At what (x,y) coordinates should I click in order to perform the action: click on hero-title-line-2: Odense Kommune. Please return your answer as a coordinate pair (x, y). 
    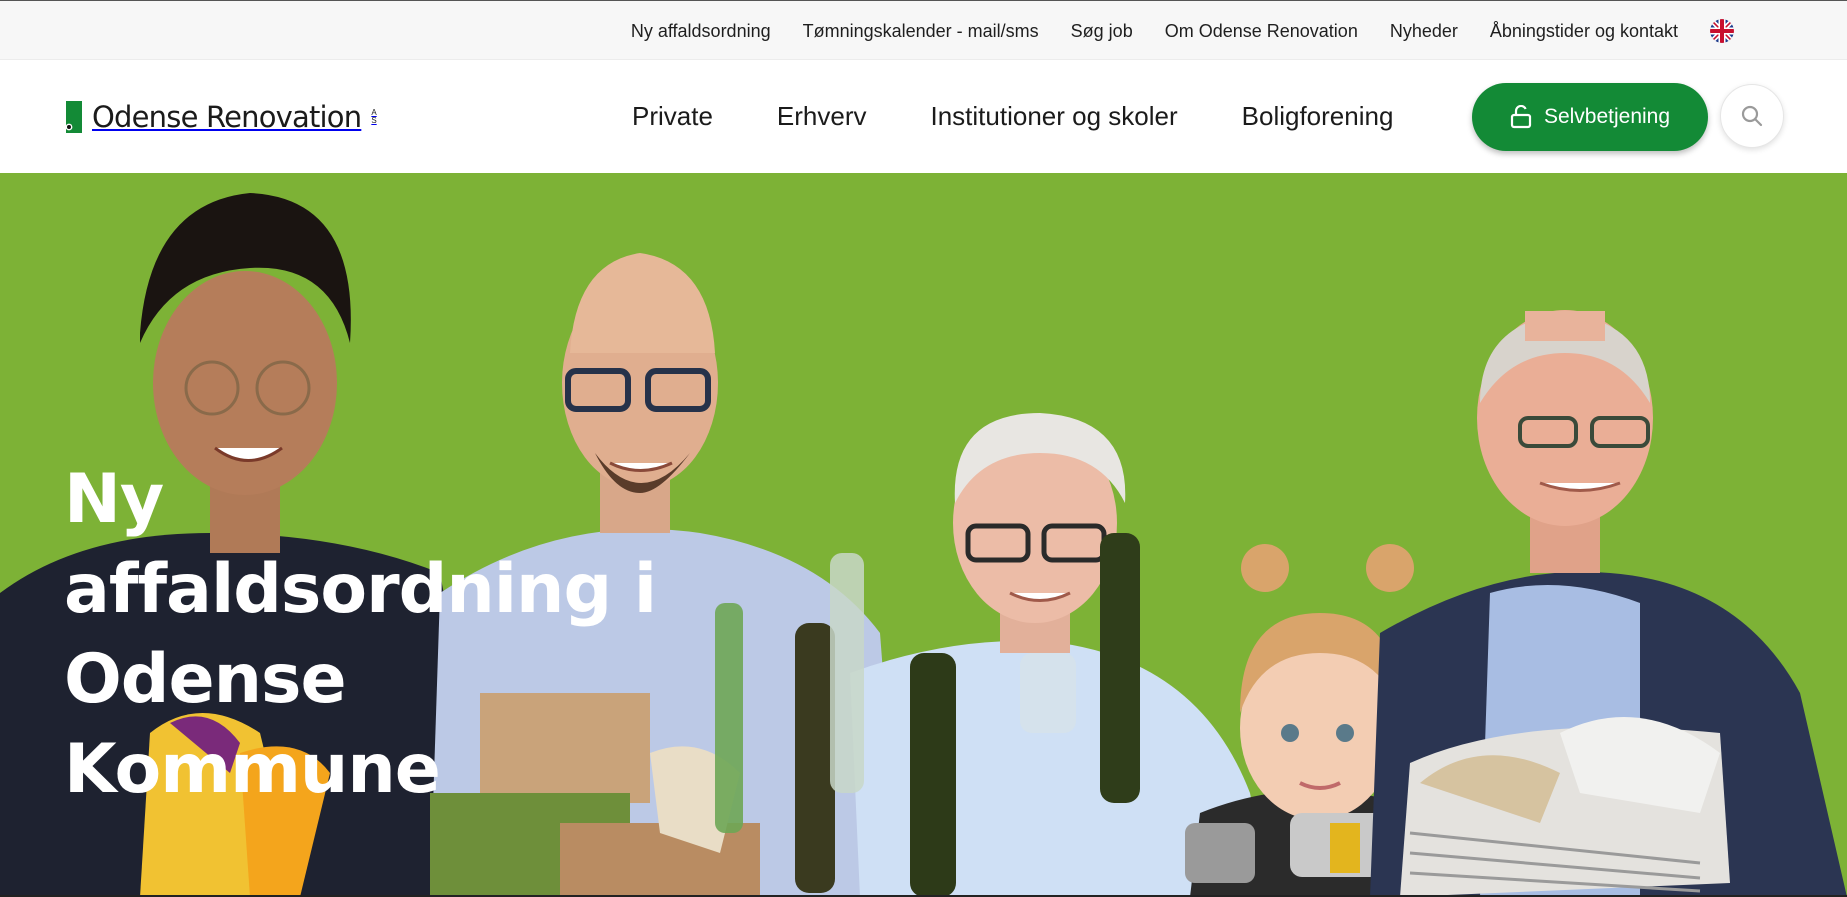
    Looking at the image, I should click on (252, 724).